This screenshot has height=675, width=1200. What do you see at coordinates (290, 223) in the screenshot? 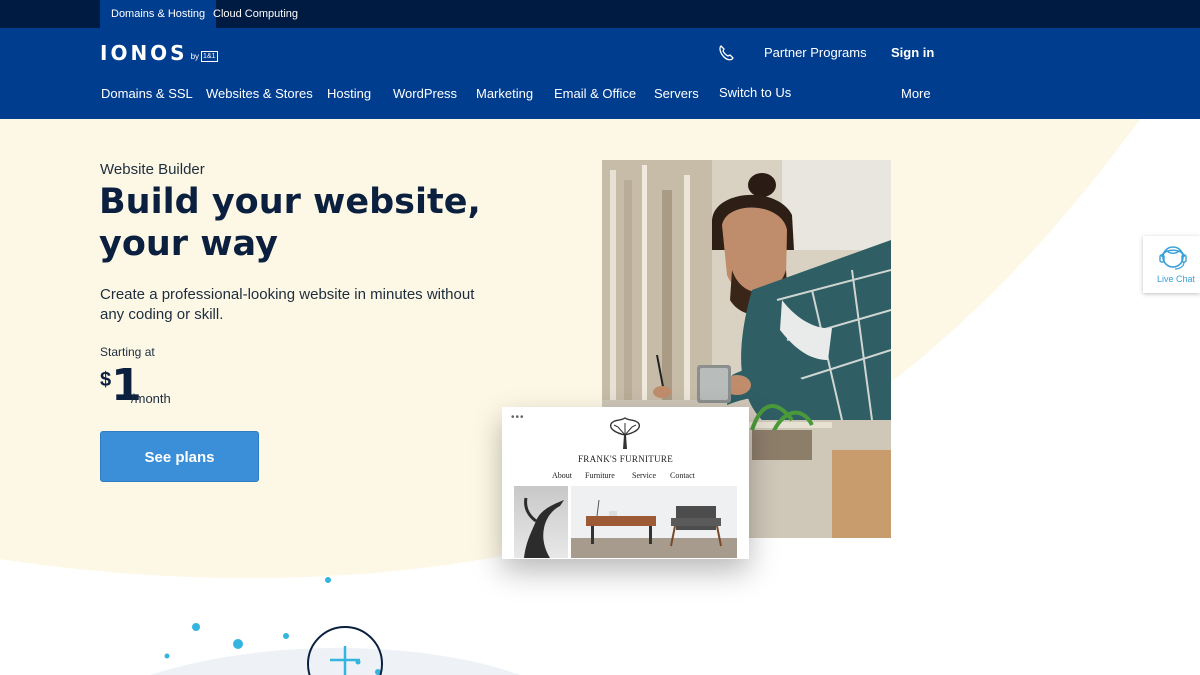
I see `hero-headline: Build your website, your way` at bounding box center [290, 223].